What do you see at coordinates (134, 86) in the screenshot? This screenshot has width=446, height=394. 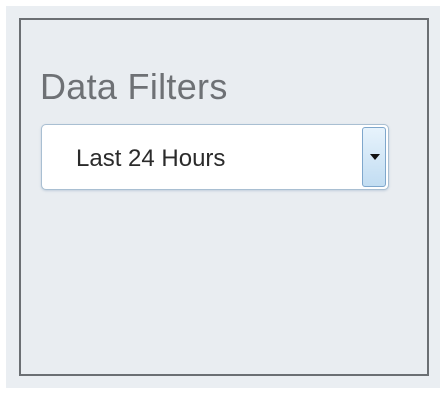 I see `panel-title: Data Filters` at bounding box center [134, 86].